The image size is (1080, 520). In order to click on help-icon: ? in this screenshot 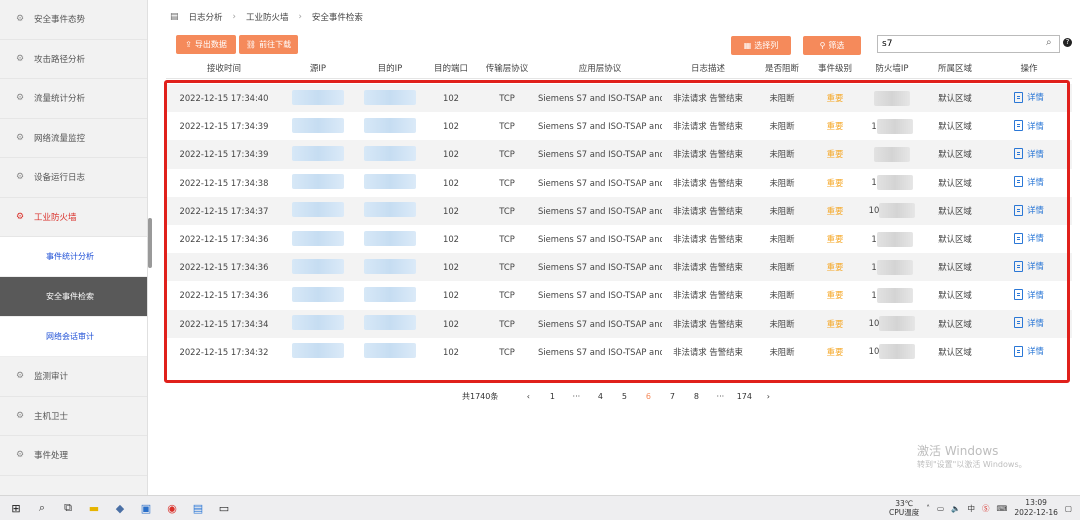, I will do `click(1067, 42)`.